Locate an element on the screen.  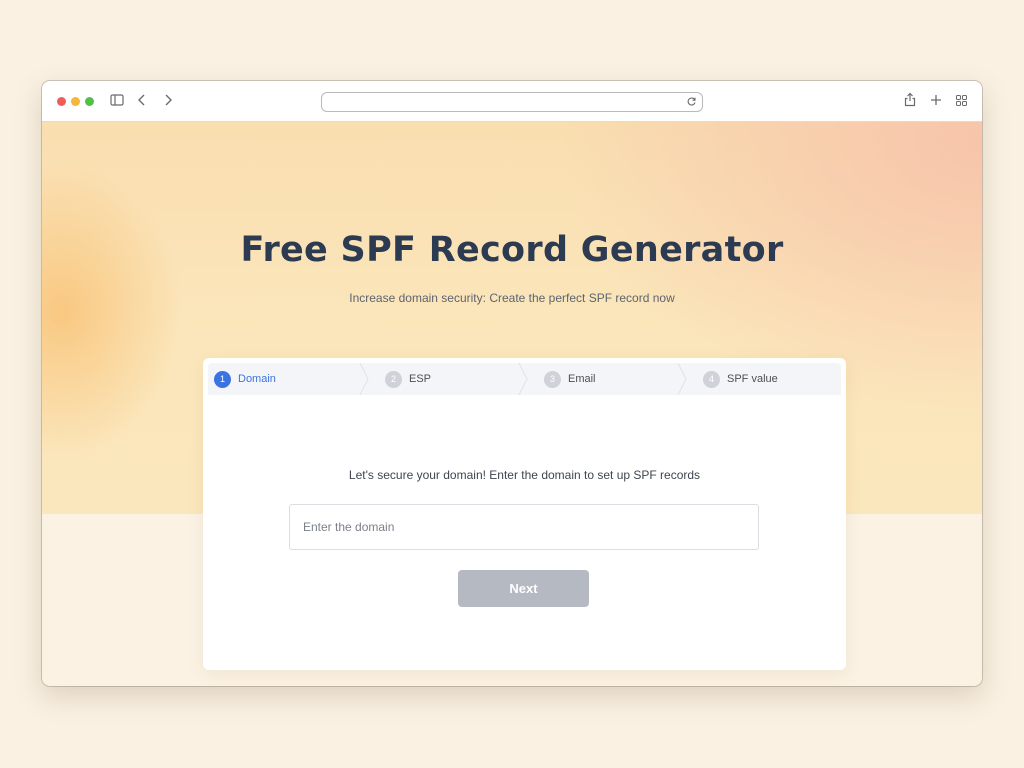
browser-toolbar is located at coordinates (512, 101).